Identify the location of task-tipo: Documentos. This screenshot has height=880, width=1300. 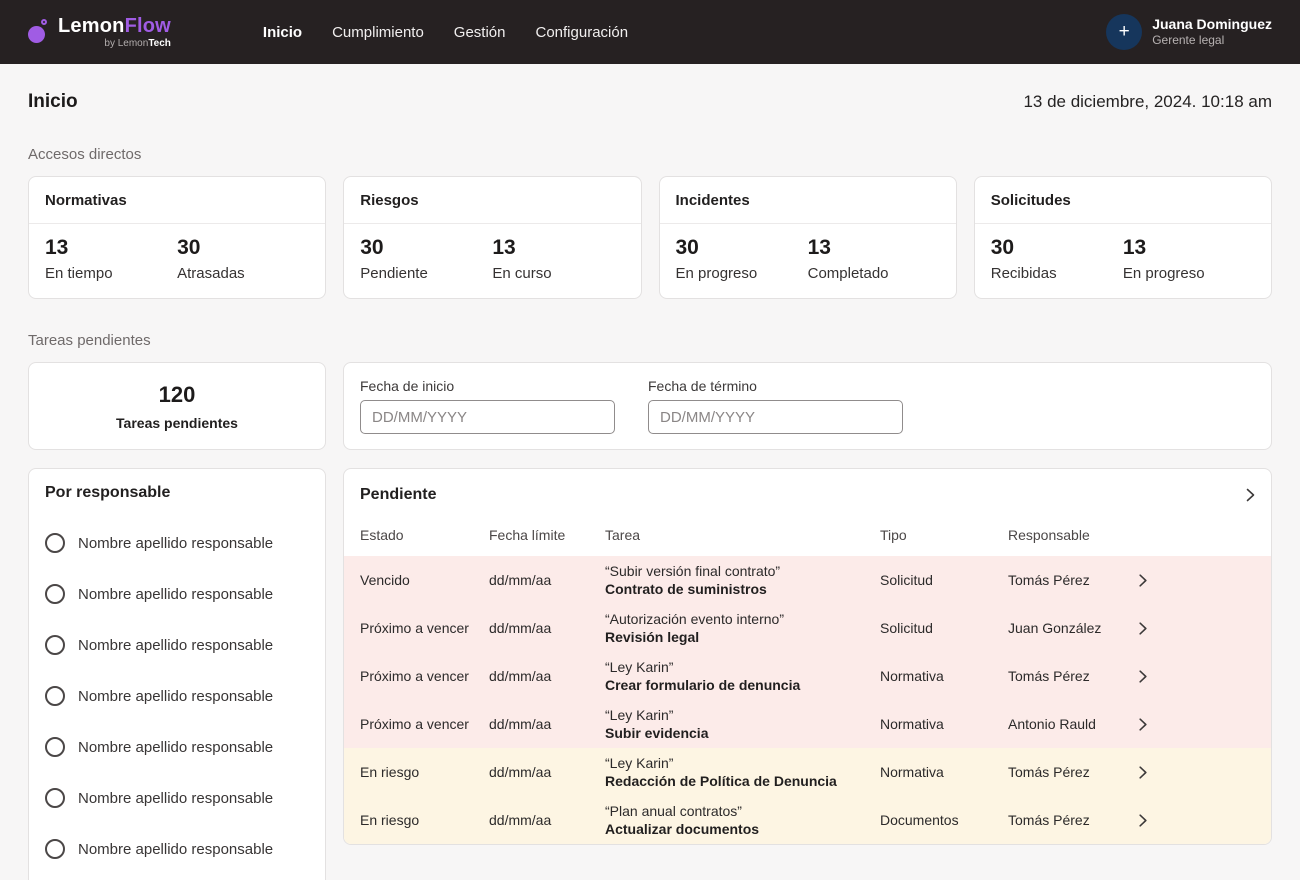
(919, 820).